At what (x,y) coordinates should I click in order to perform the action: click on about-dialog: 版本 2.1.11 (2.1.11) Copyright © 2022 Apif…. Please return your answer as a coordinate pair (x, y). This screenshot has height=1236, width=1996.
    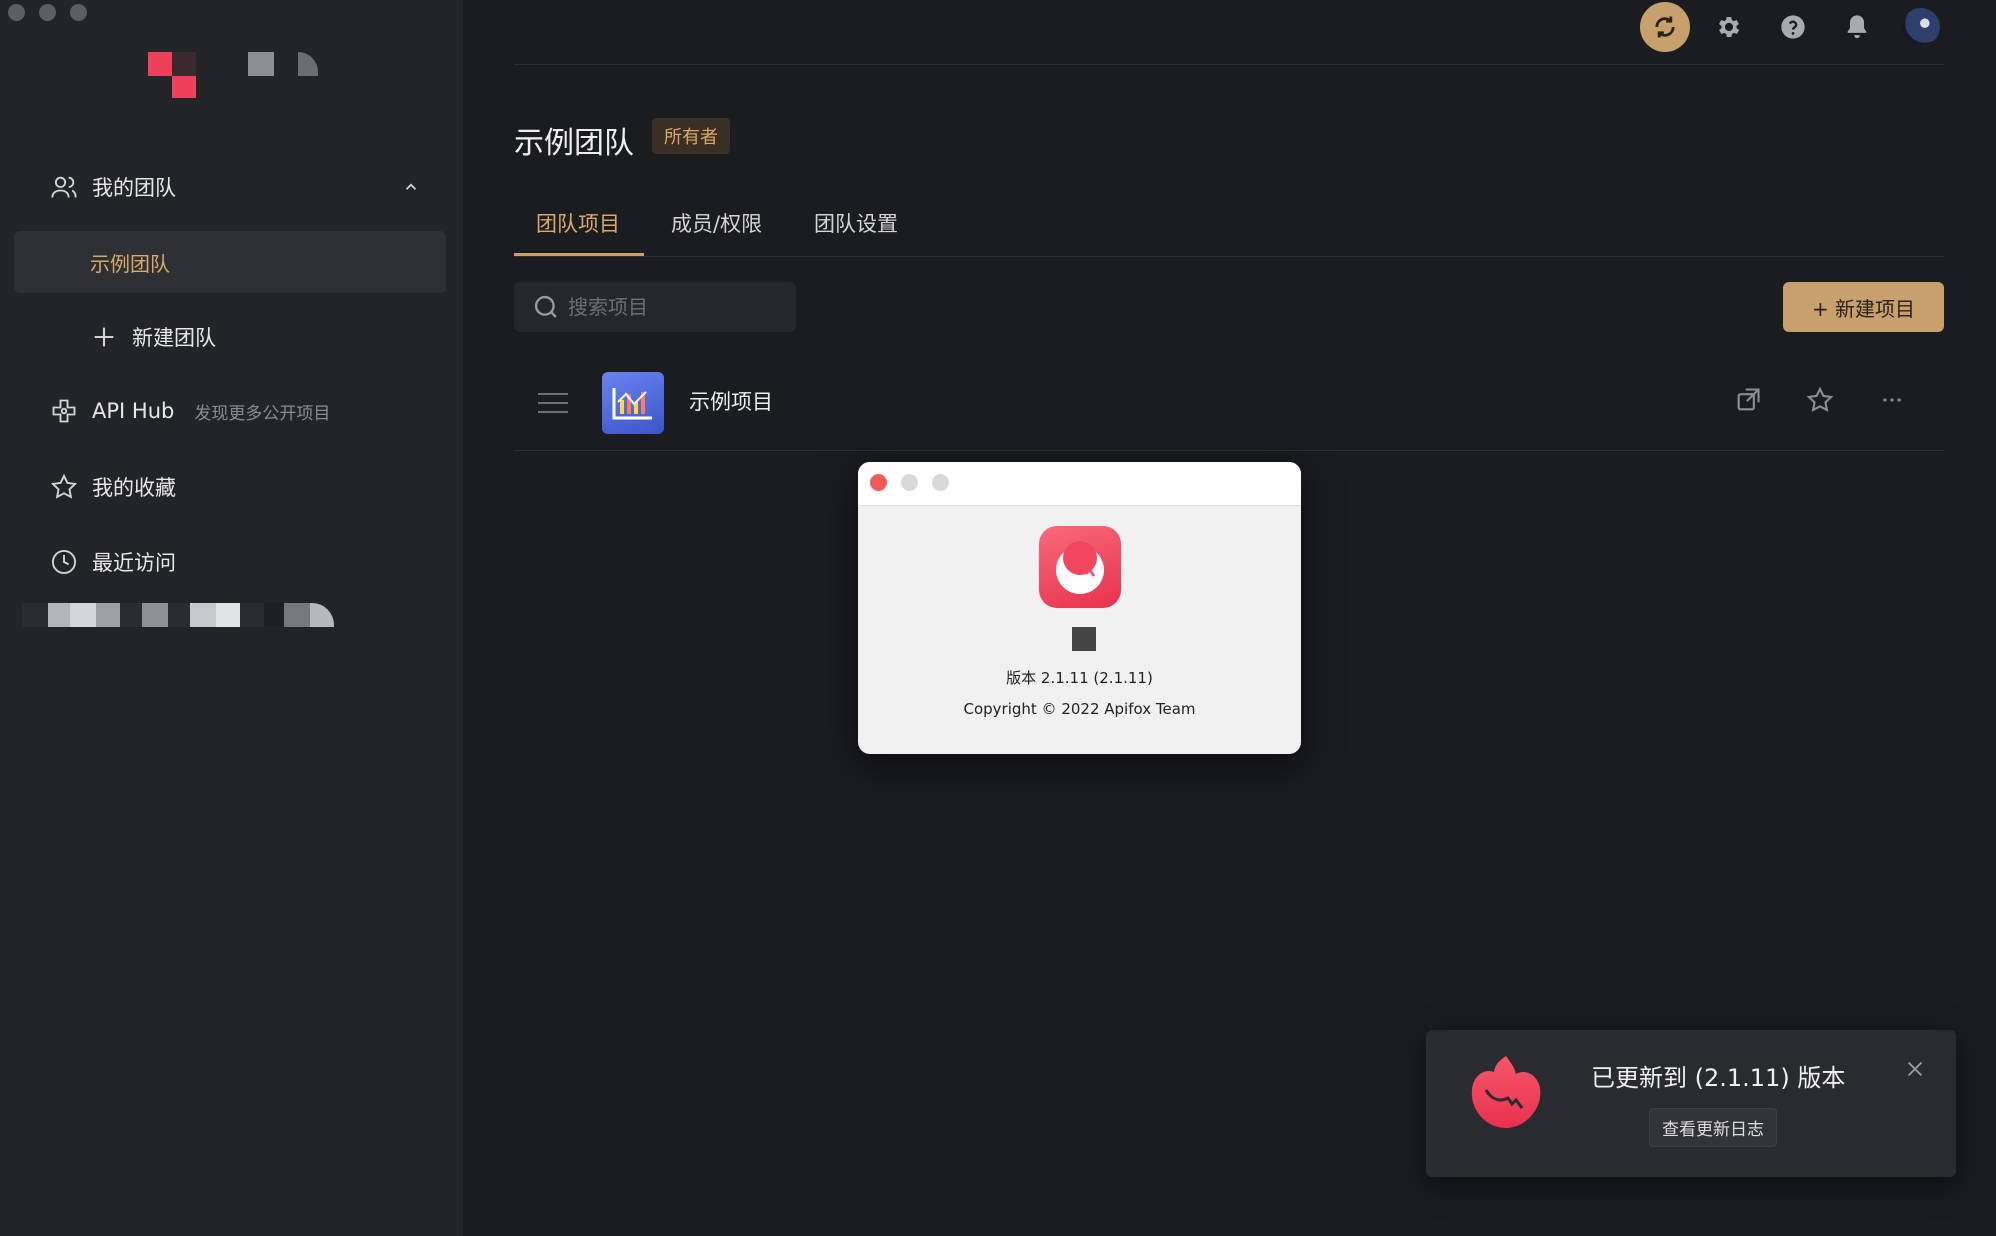
    Looking at the image, I should click on (1079, 608).